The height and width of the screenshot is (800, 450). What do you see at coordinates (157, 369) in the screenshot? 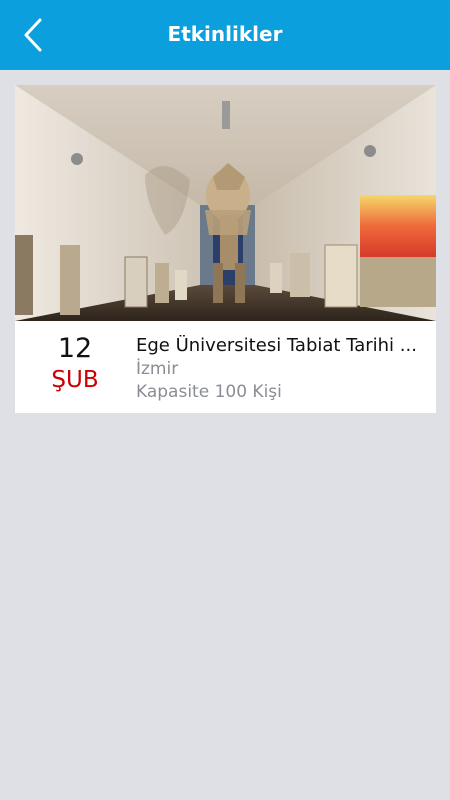
I see `event-city: İzmir` at bounding box center [157, 369].